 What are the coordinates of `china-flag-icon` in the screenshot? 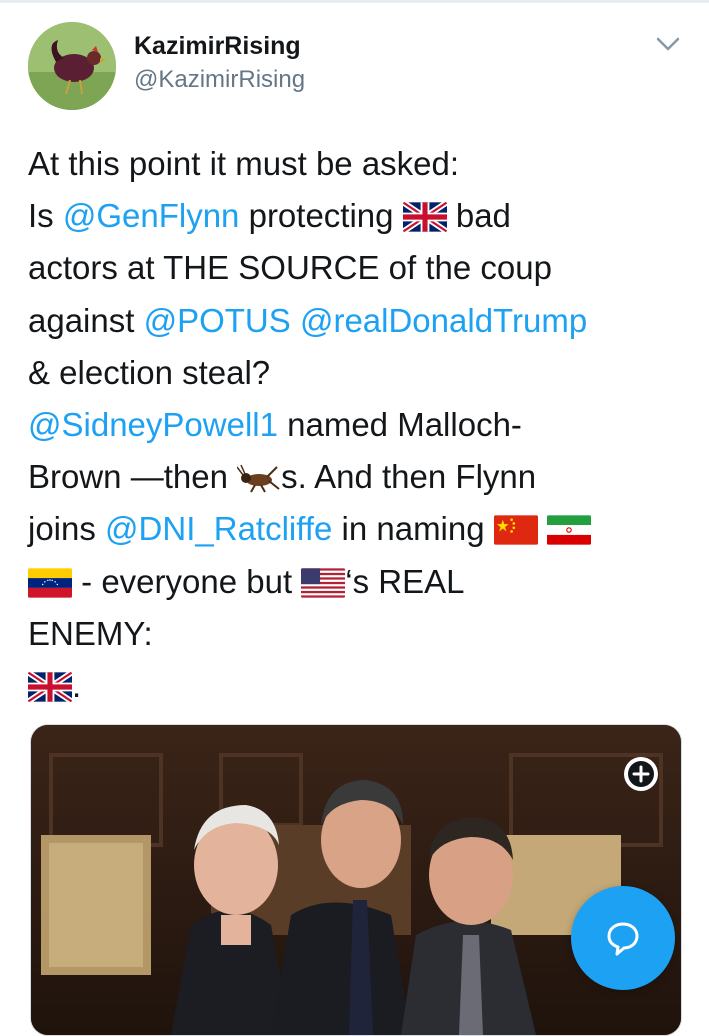 It's located at (515, 530).